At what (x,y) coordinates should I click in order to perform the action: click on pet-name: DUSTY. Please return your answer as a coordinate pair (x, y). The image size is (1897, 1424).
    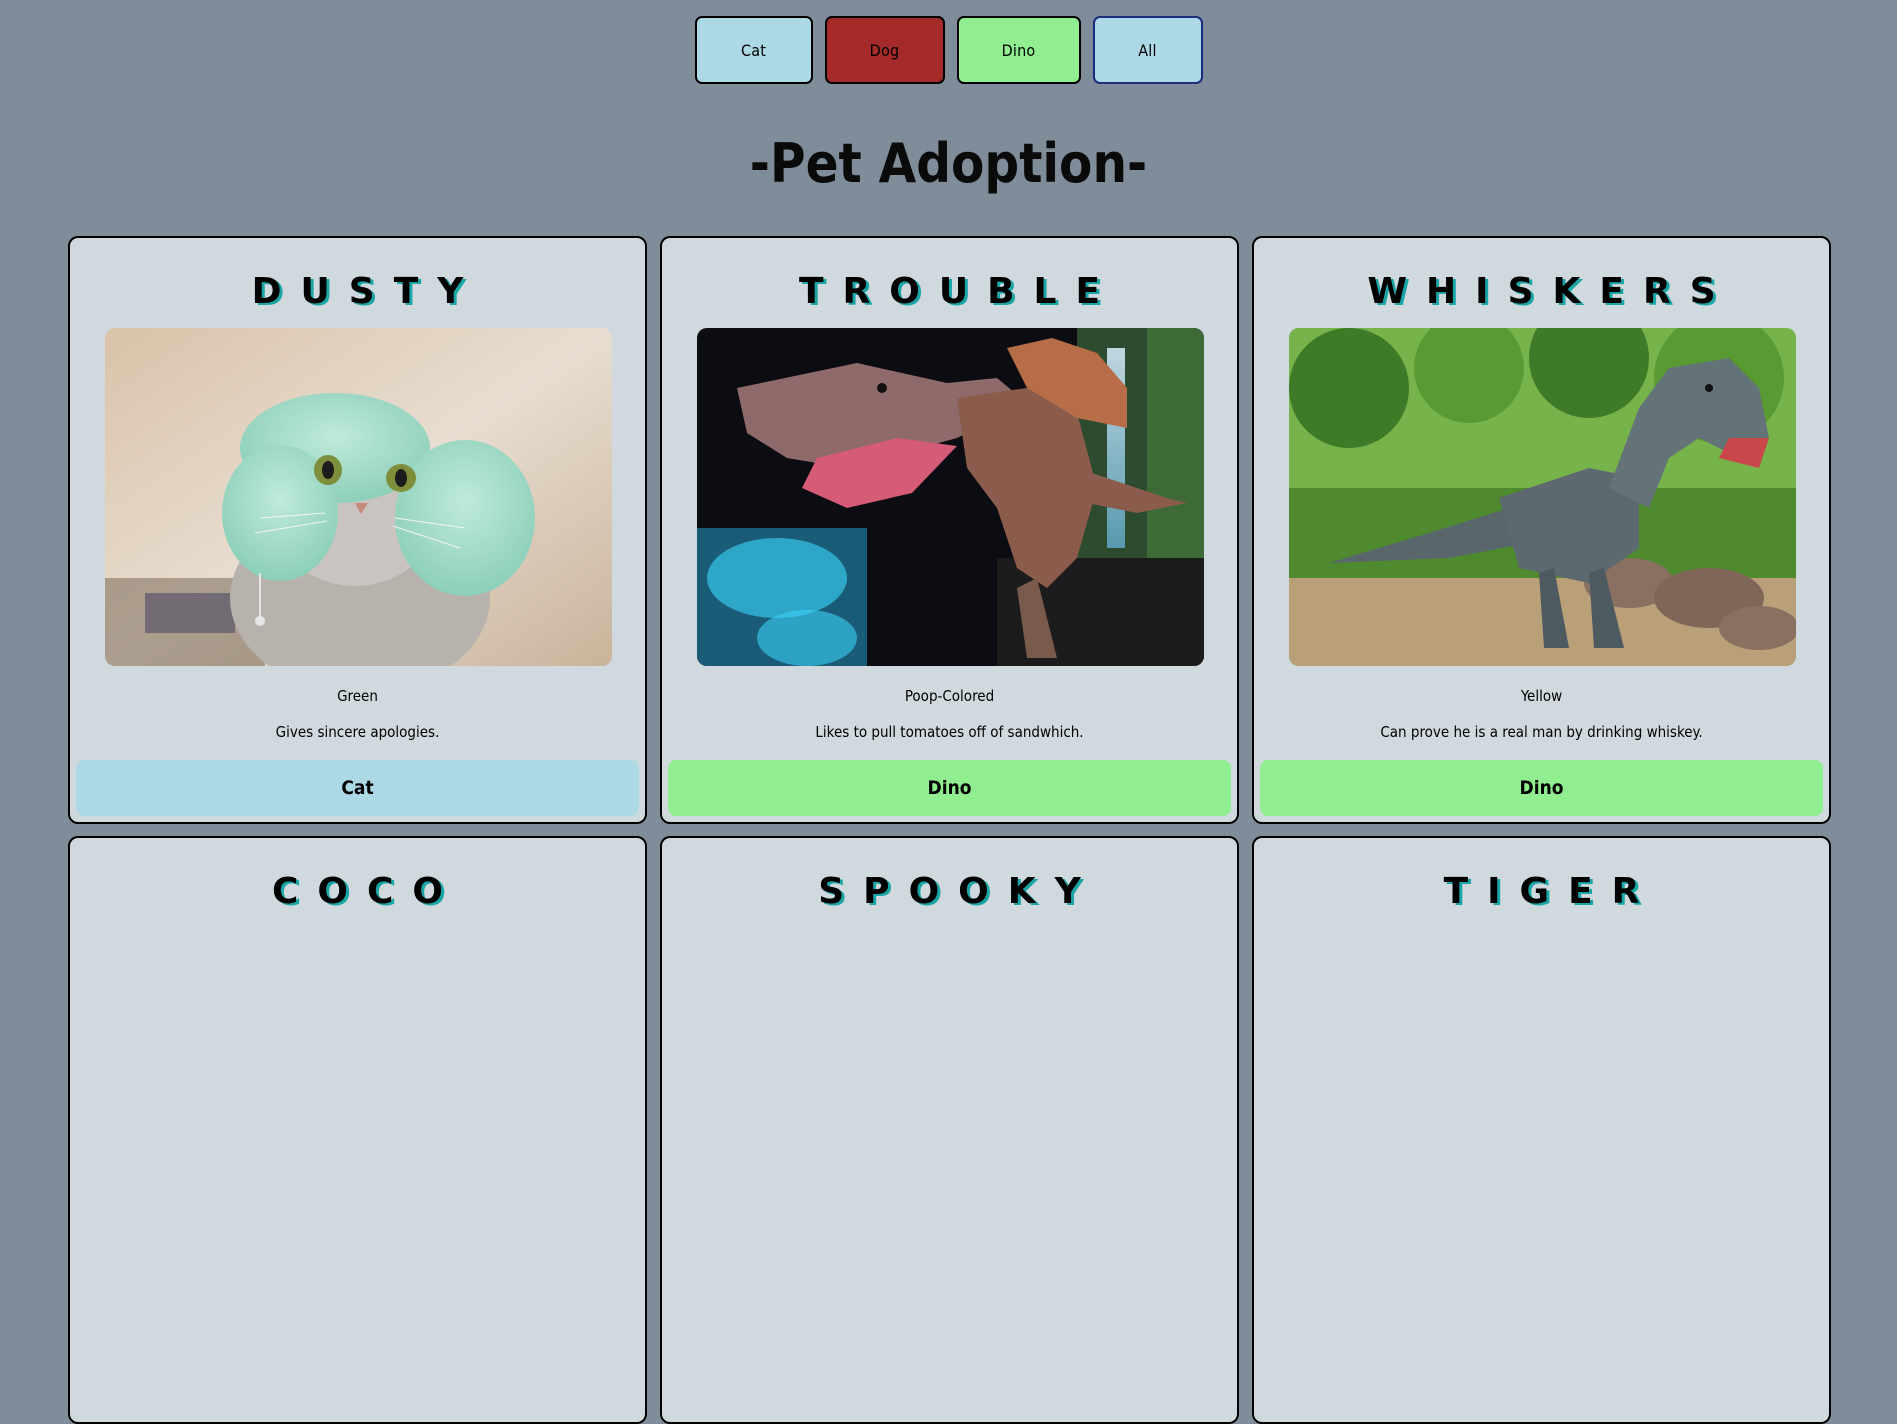
    Looking at the image, I should click on (367, 291).